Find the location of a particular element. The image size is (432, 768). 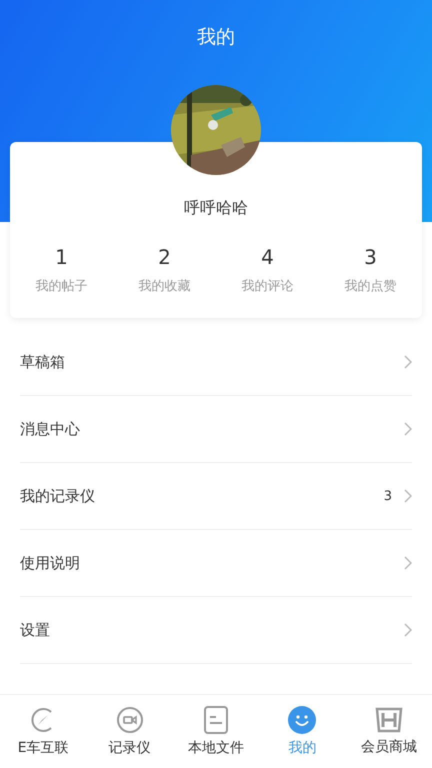

count-label: 3 is located at coordinates (388, 496).